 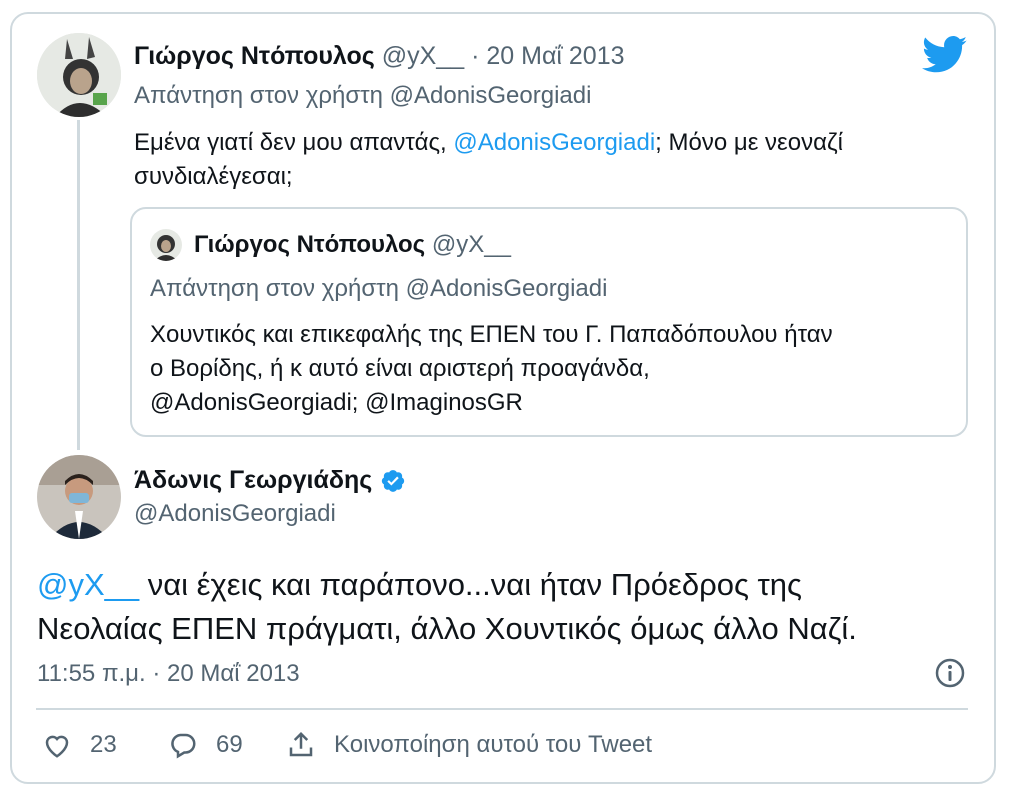 What do you see at coordinates (502, 709) in the screenshot?
I see `divider` at bounding box center [502, 709].